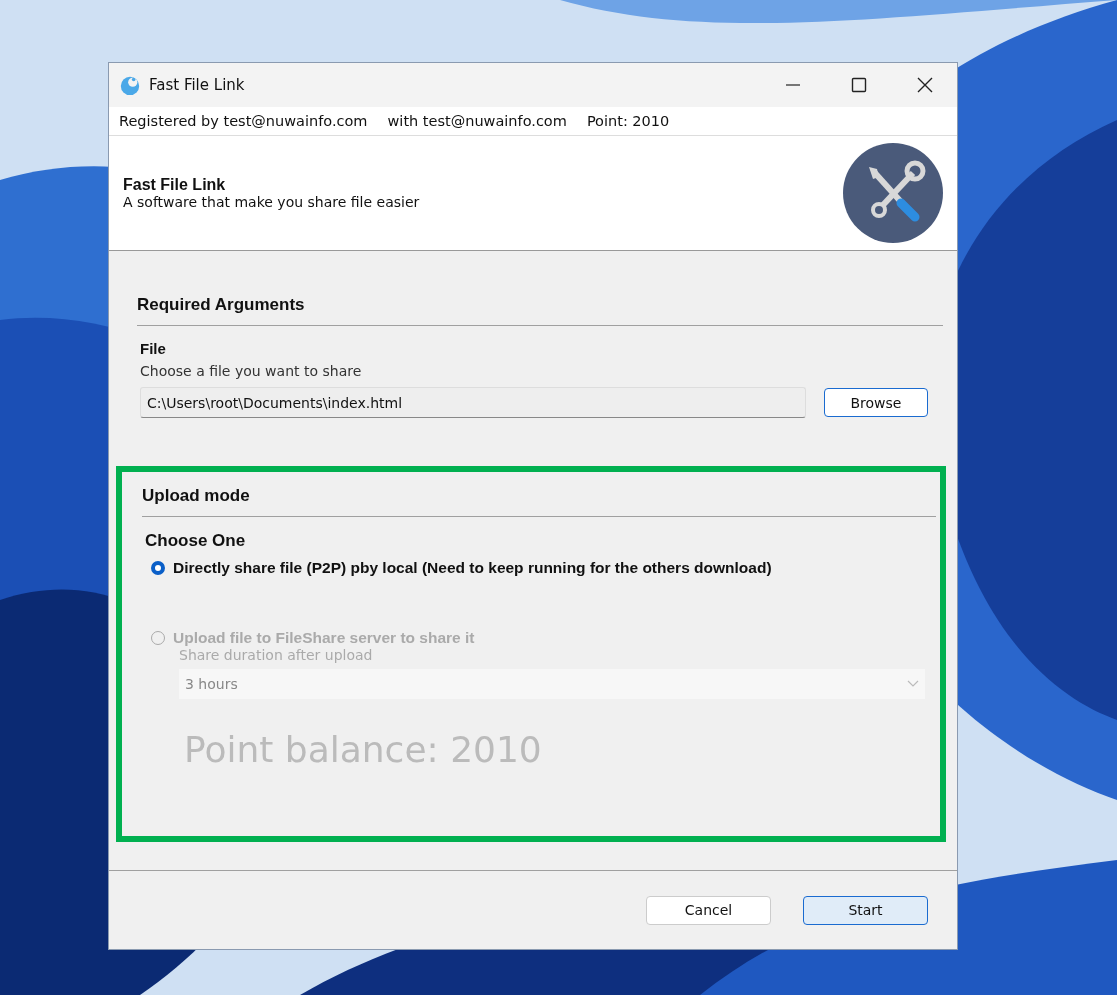 The height and width of the screenshot is (995, 1117). I want to click on section-heading: Upload mode, so click(196, 496).